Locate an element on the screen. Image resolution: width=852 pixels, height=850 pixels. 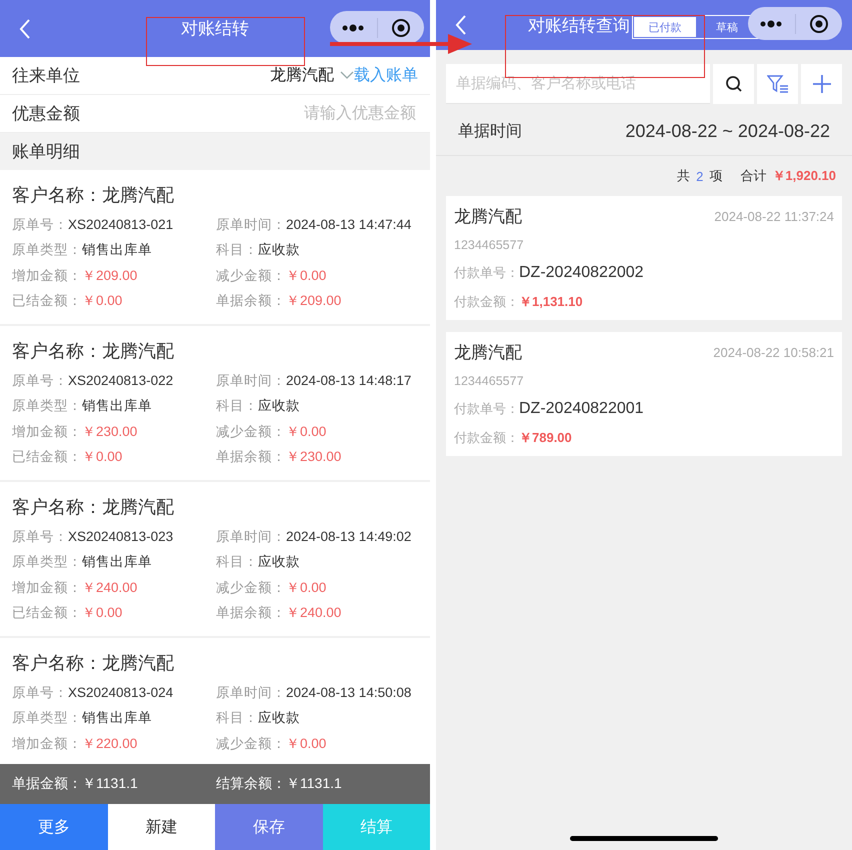
payment-time: 2024-08-22 10:58:21 is located at coordinates (773, 352).